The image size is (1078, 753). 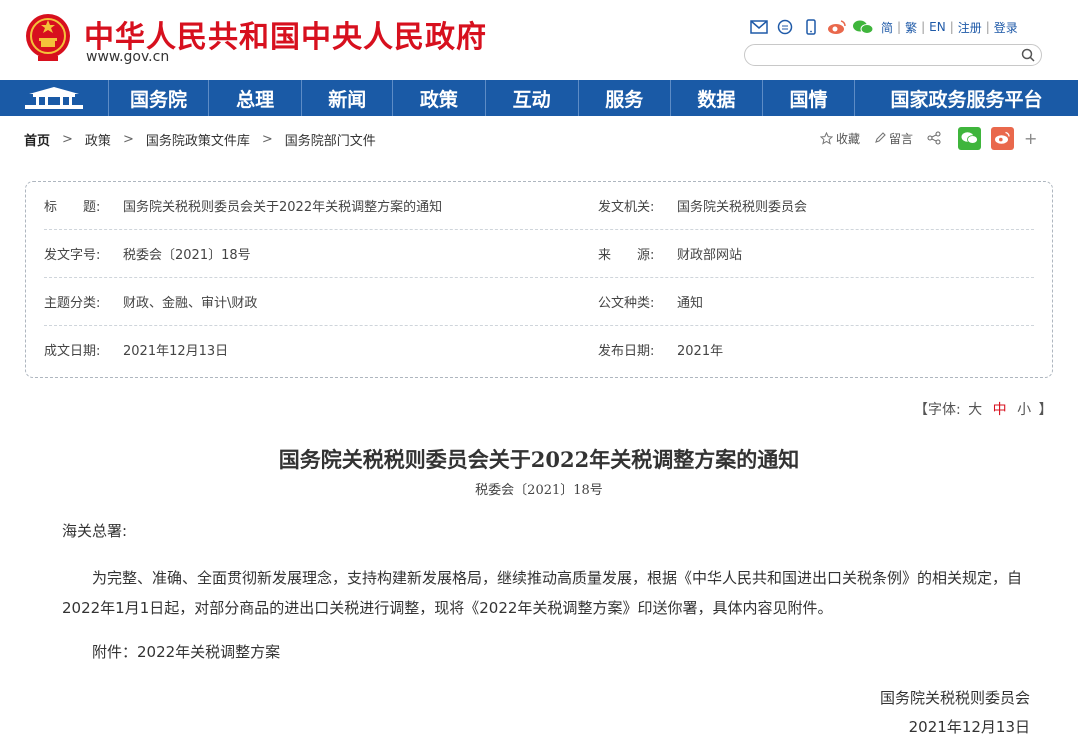 What do you see at coordinates (72, 303) in the screenshot?
I see `info-label-category: 主题分类:` at bounding box center [72, 303].